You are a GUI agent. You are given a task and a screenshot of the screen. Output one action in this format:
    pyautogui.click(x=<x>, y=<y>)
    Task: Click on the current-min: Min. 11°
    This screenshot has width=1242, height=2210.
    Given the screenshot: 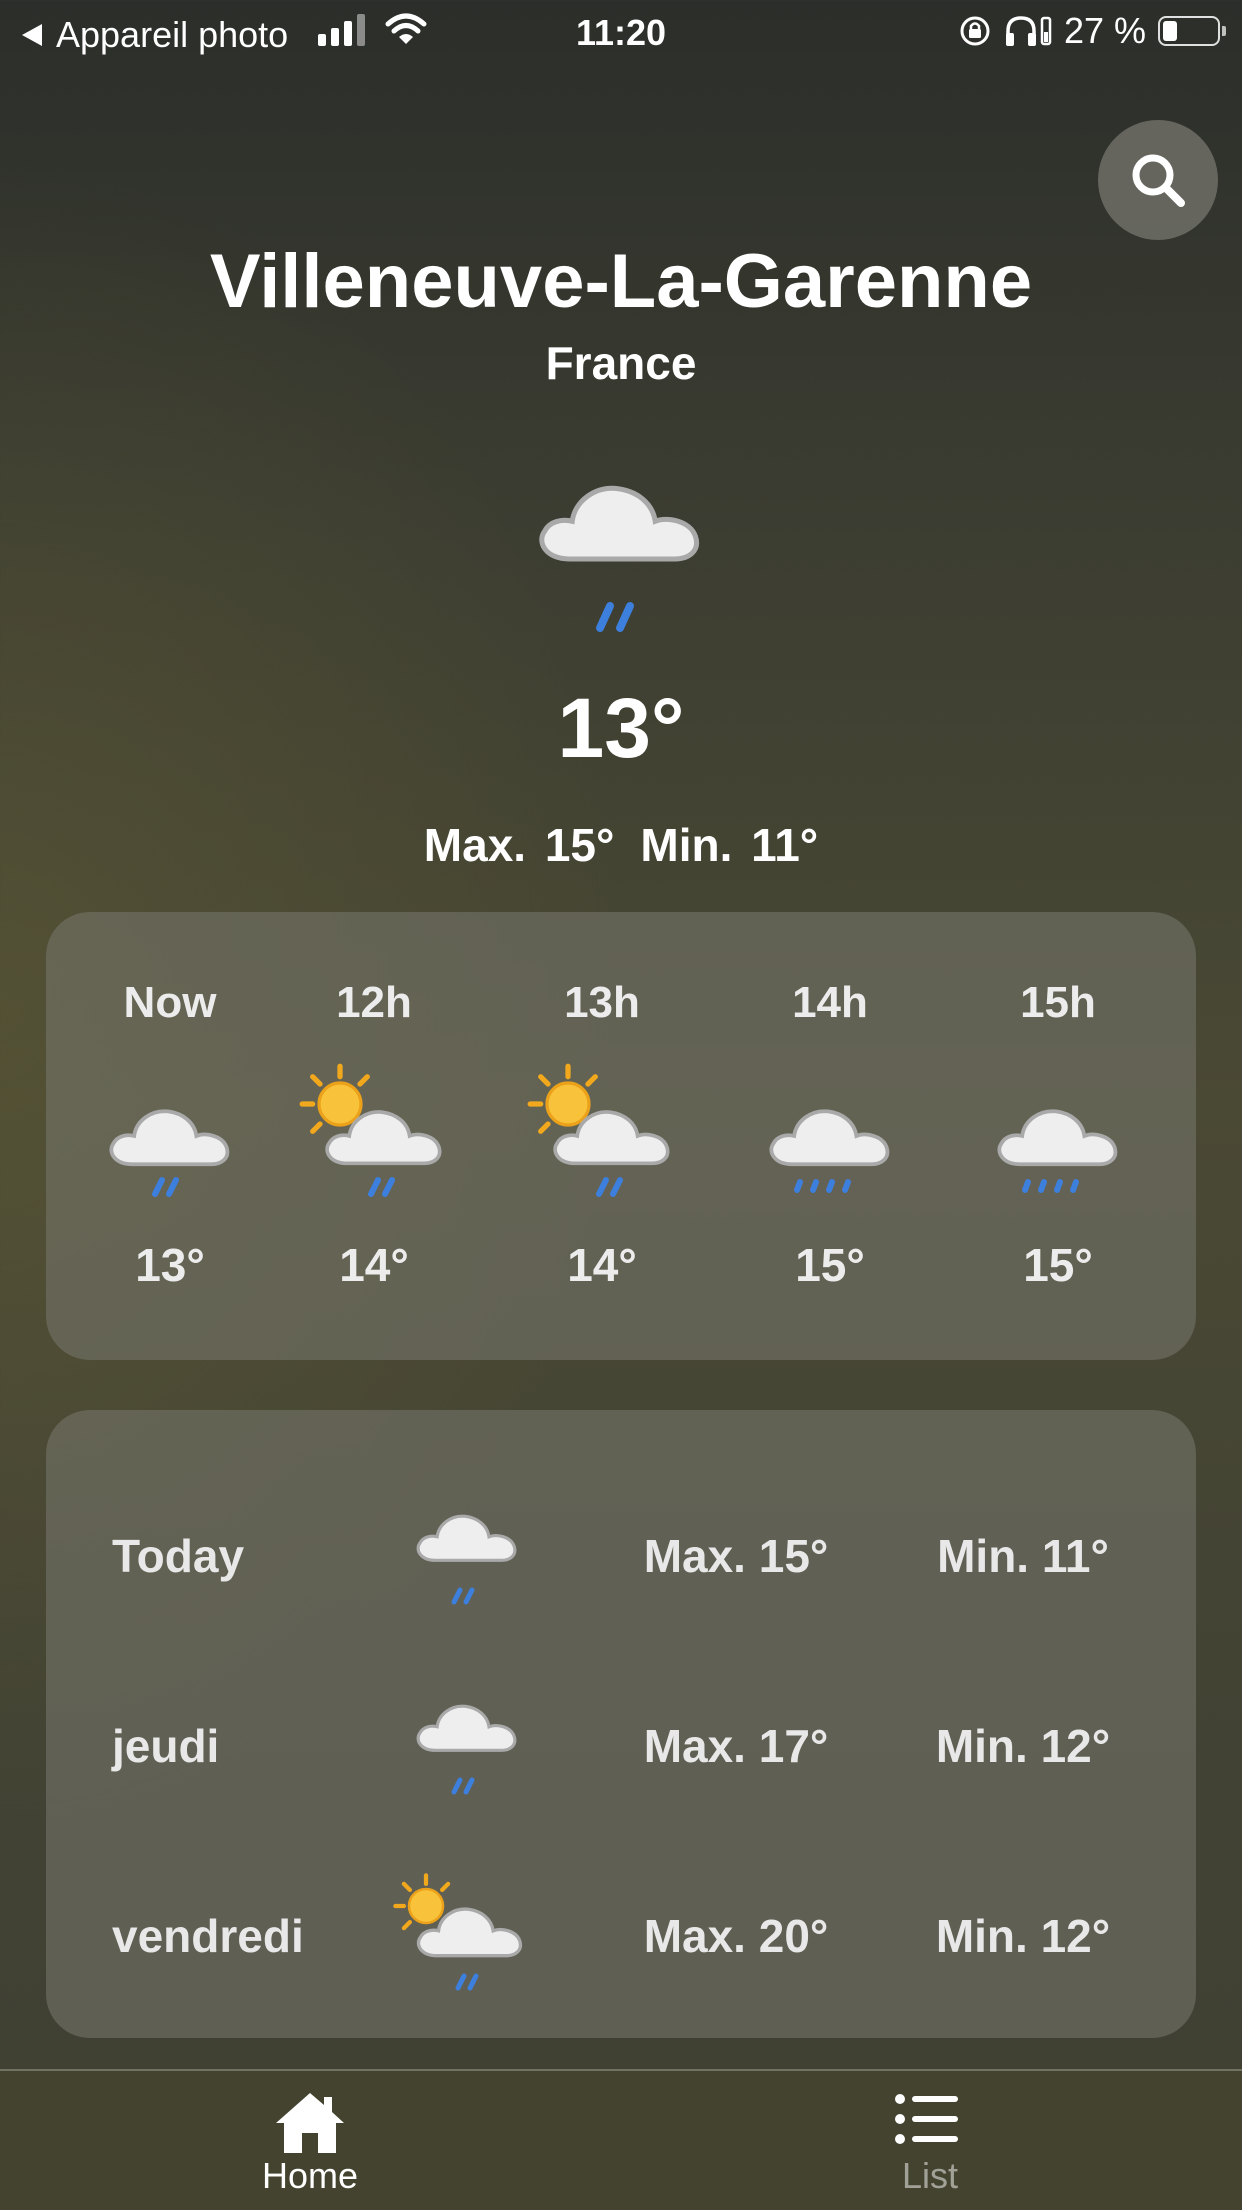 What is the action you would take?
    pyautogui.click(x=729, y=845)
    